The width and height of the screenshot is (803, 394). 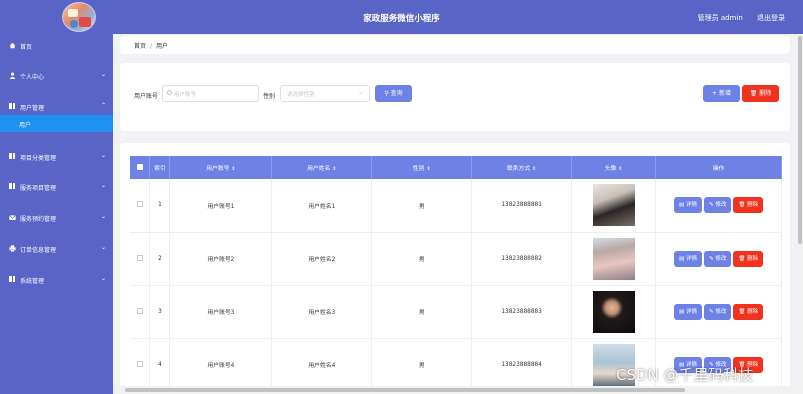 I want to click on user-icon, so click(x=12, y=75).